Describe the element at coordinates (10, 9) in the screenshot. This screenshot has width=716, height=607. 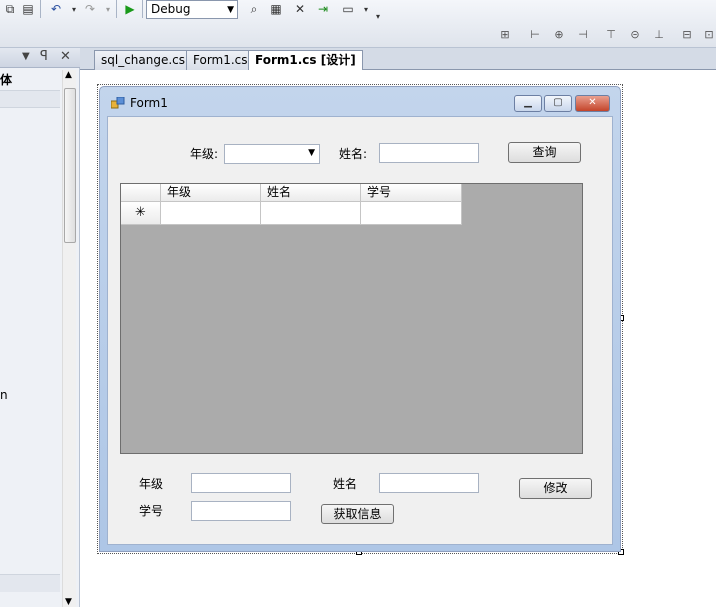
I see `copy-icon: ⧉` at that location.